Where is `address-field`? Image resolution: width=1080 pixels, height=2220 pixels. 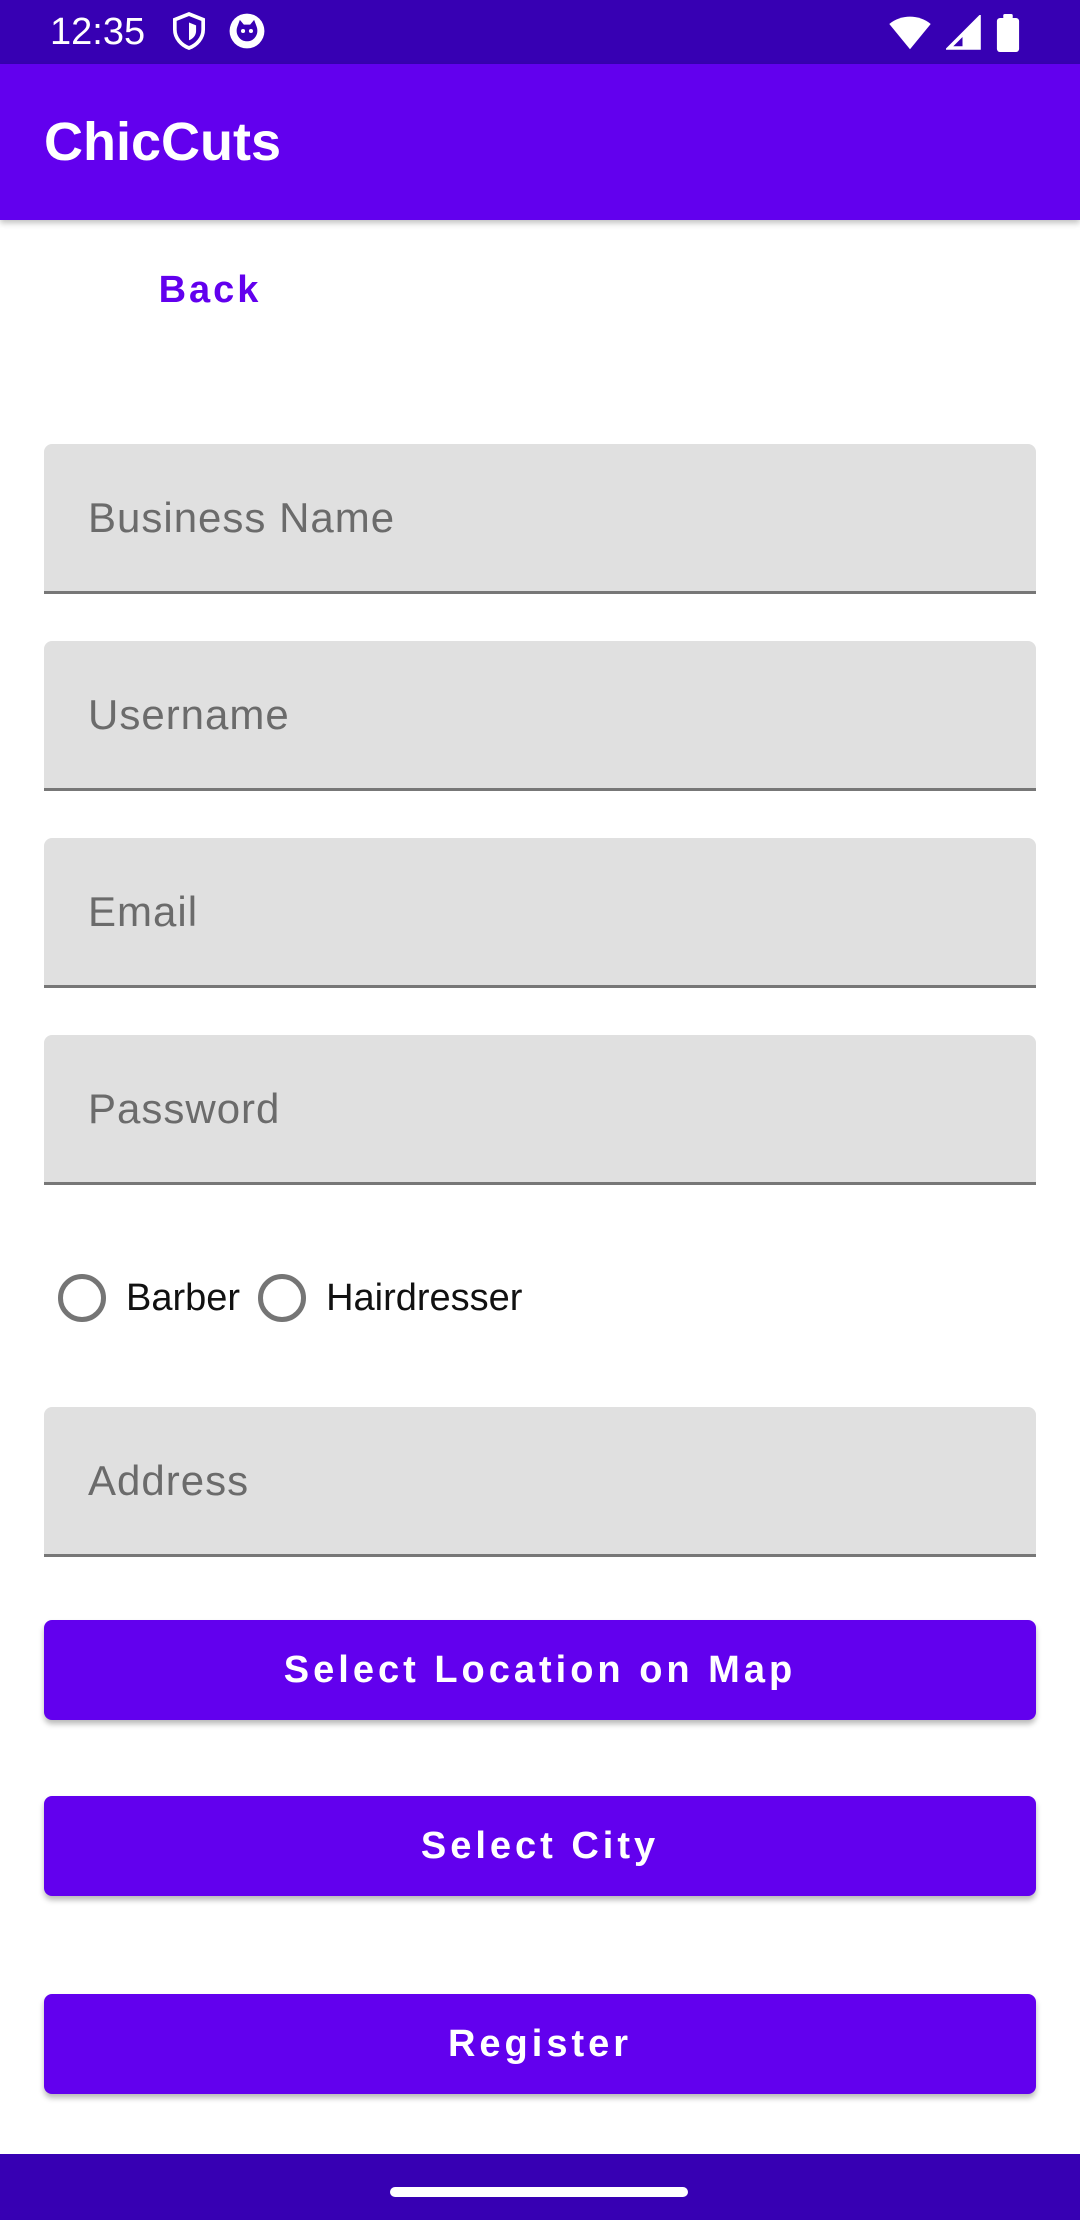
address-field is located at coordinates (540, 1482).